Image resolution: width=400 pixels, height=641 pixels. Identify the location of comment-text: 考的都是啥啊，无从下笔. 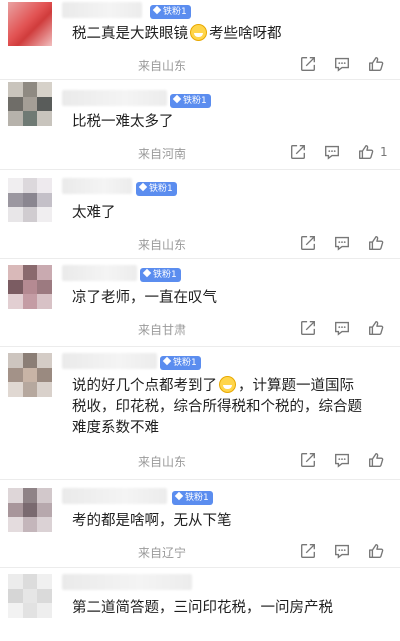
(152, 521).